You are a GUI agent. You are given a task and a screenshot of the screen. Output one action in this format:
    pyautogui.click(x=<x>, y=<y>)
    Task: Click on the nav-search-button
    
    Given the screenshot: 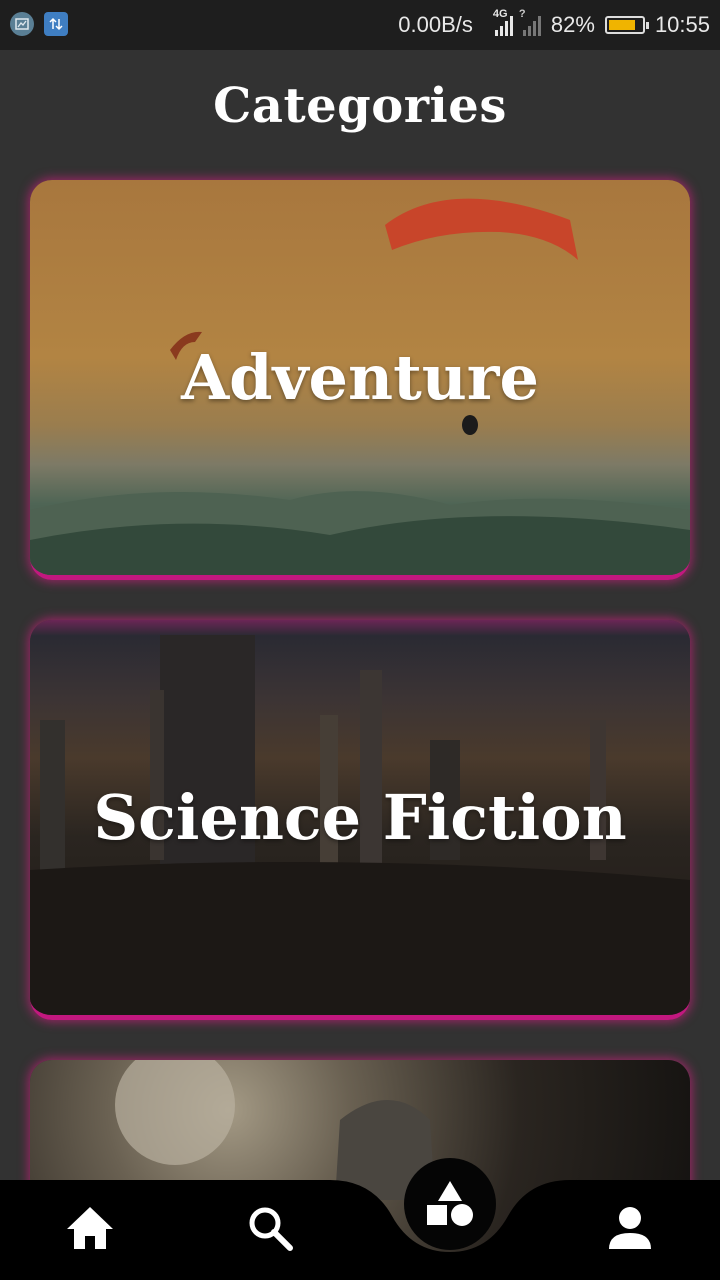 What is the action you would take?
    pyautogui.click(x=270, y=1228)
    